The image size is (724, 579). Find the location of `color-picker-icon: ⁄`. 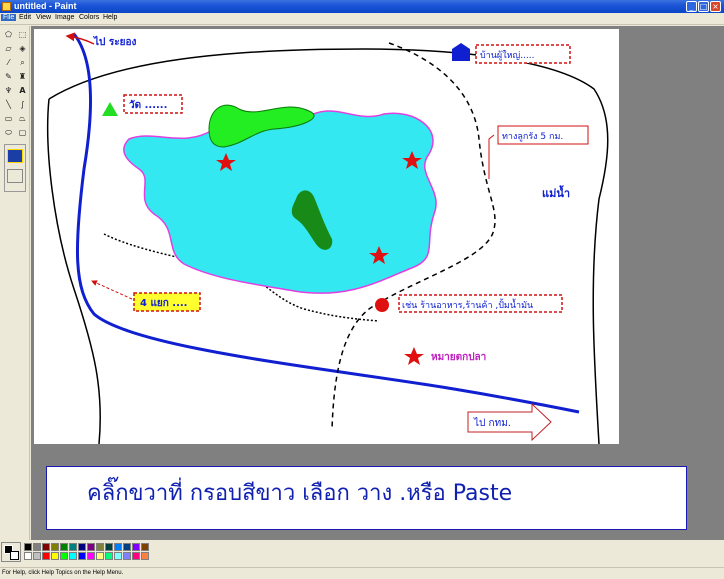

color-picker-icon: ⁄ is located at coordinates (8, 62).